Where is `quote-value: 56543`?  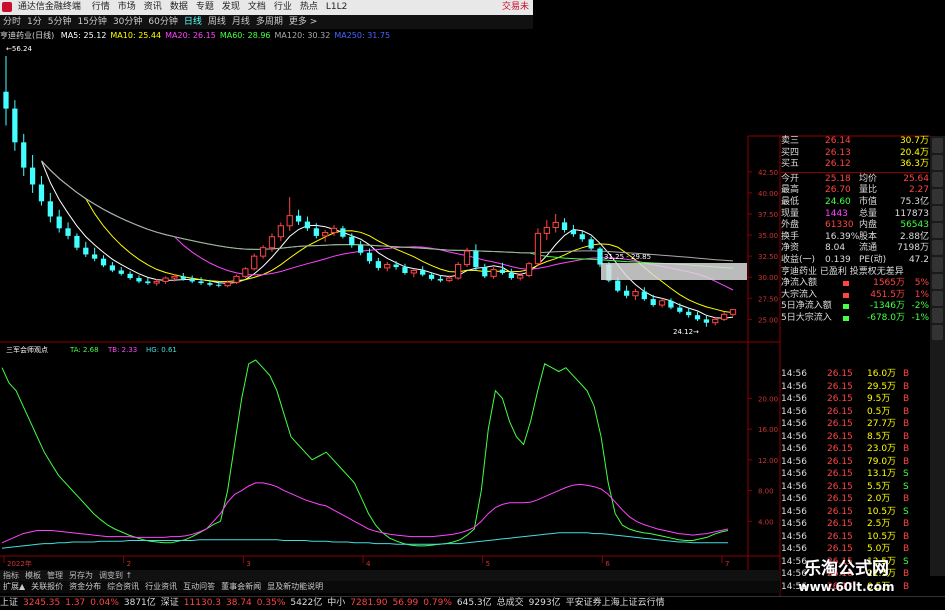
quote-value: 56543 is located at coordinates (914, 225).